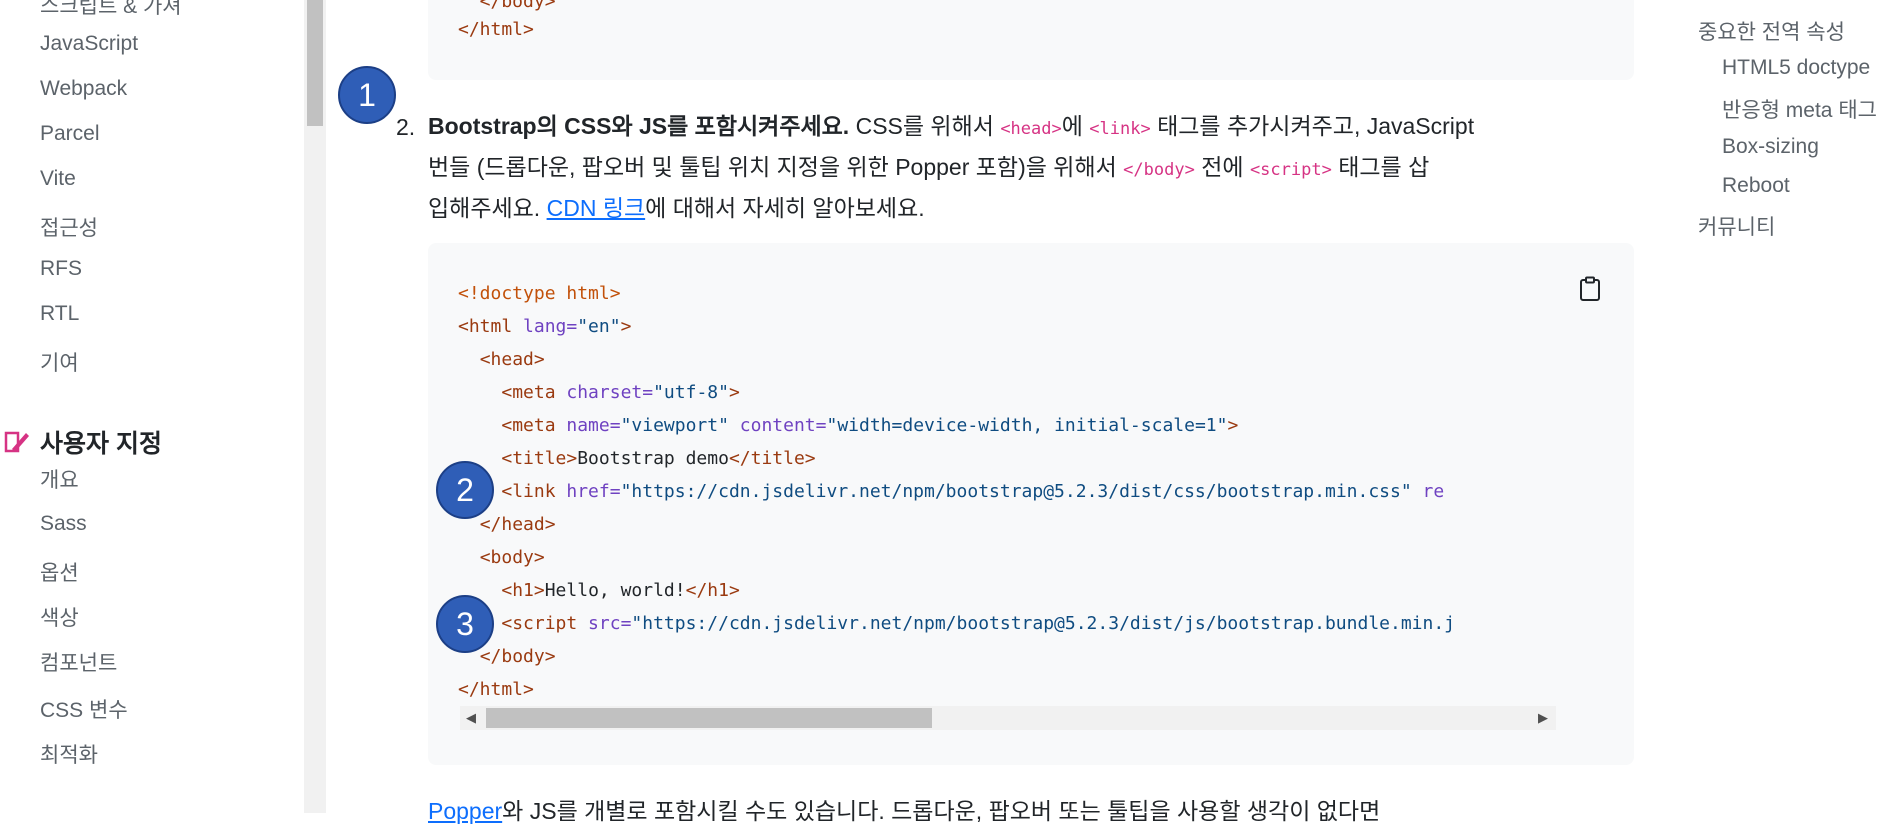  What do you see at coordinates (471, 718) in the screenshot?
I see `scroll-left-arrow-icon: ◀` at bounding box center [471, 718].